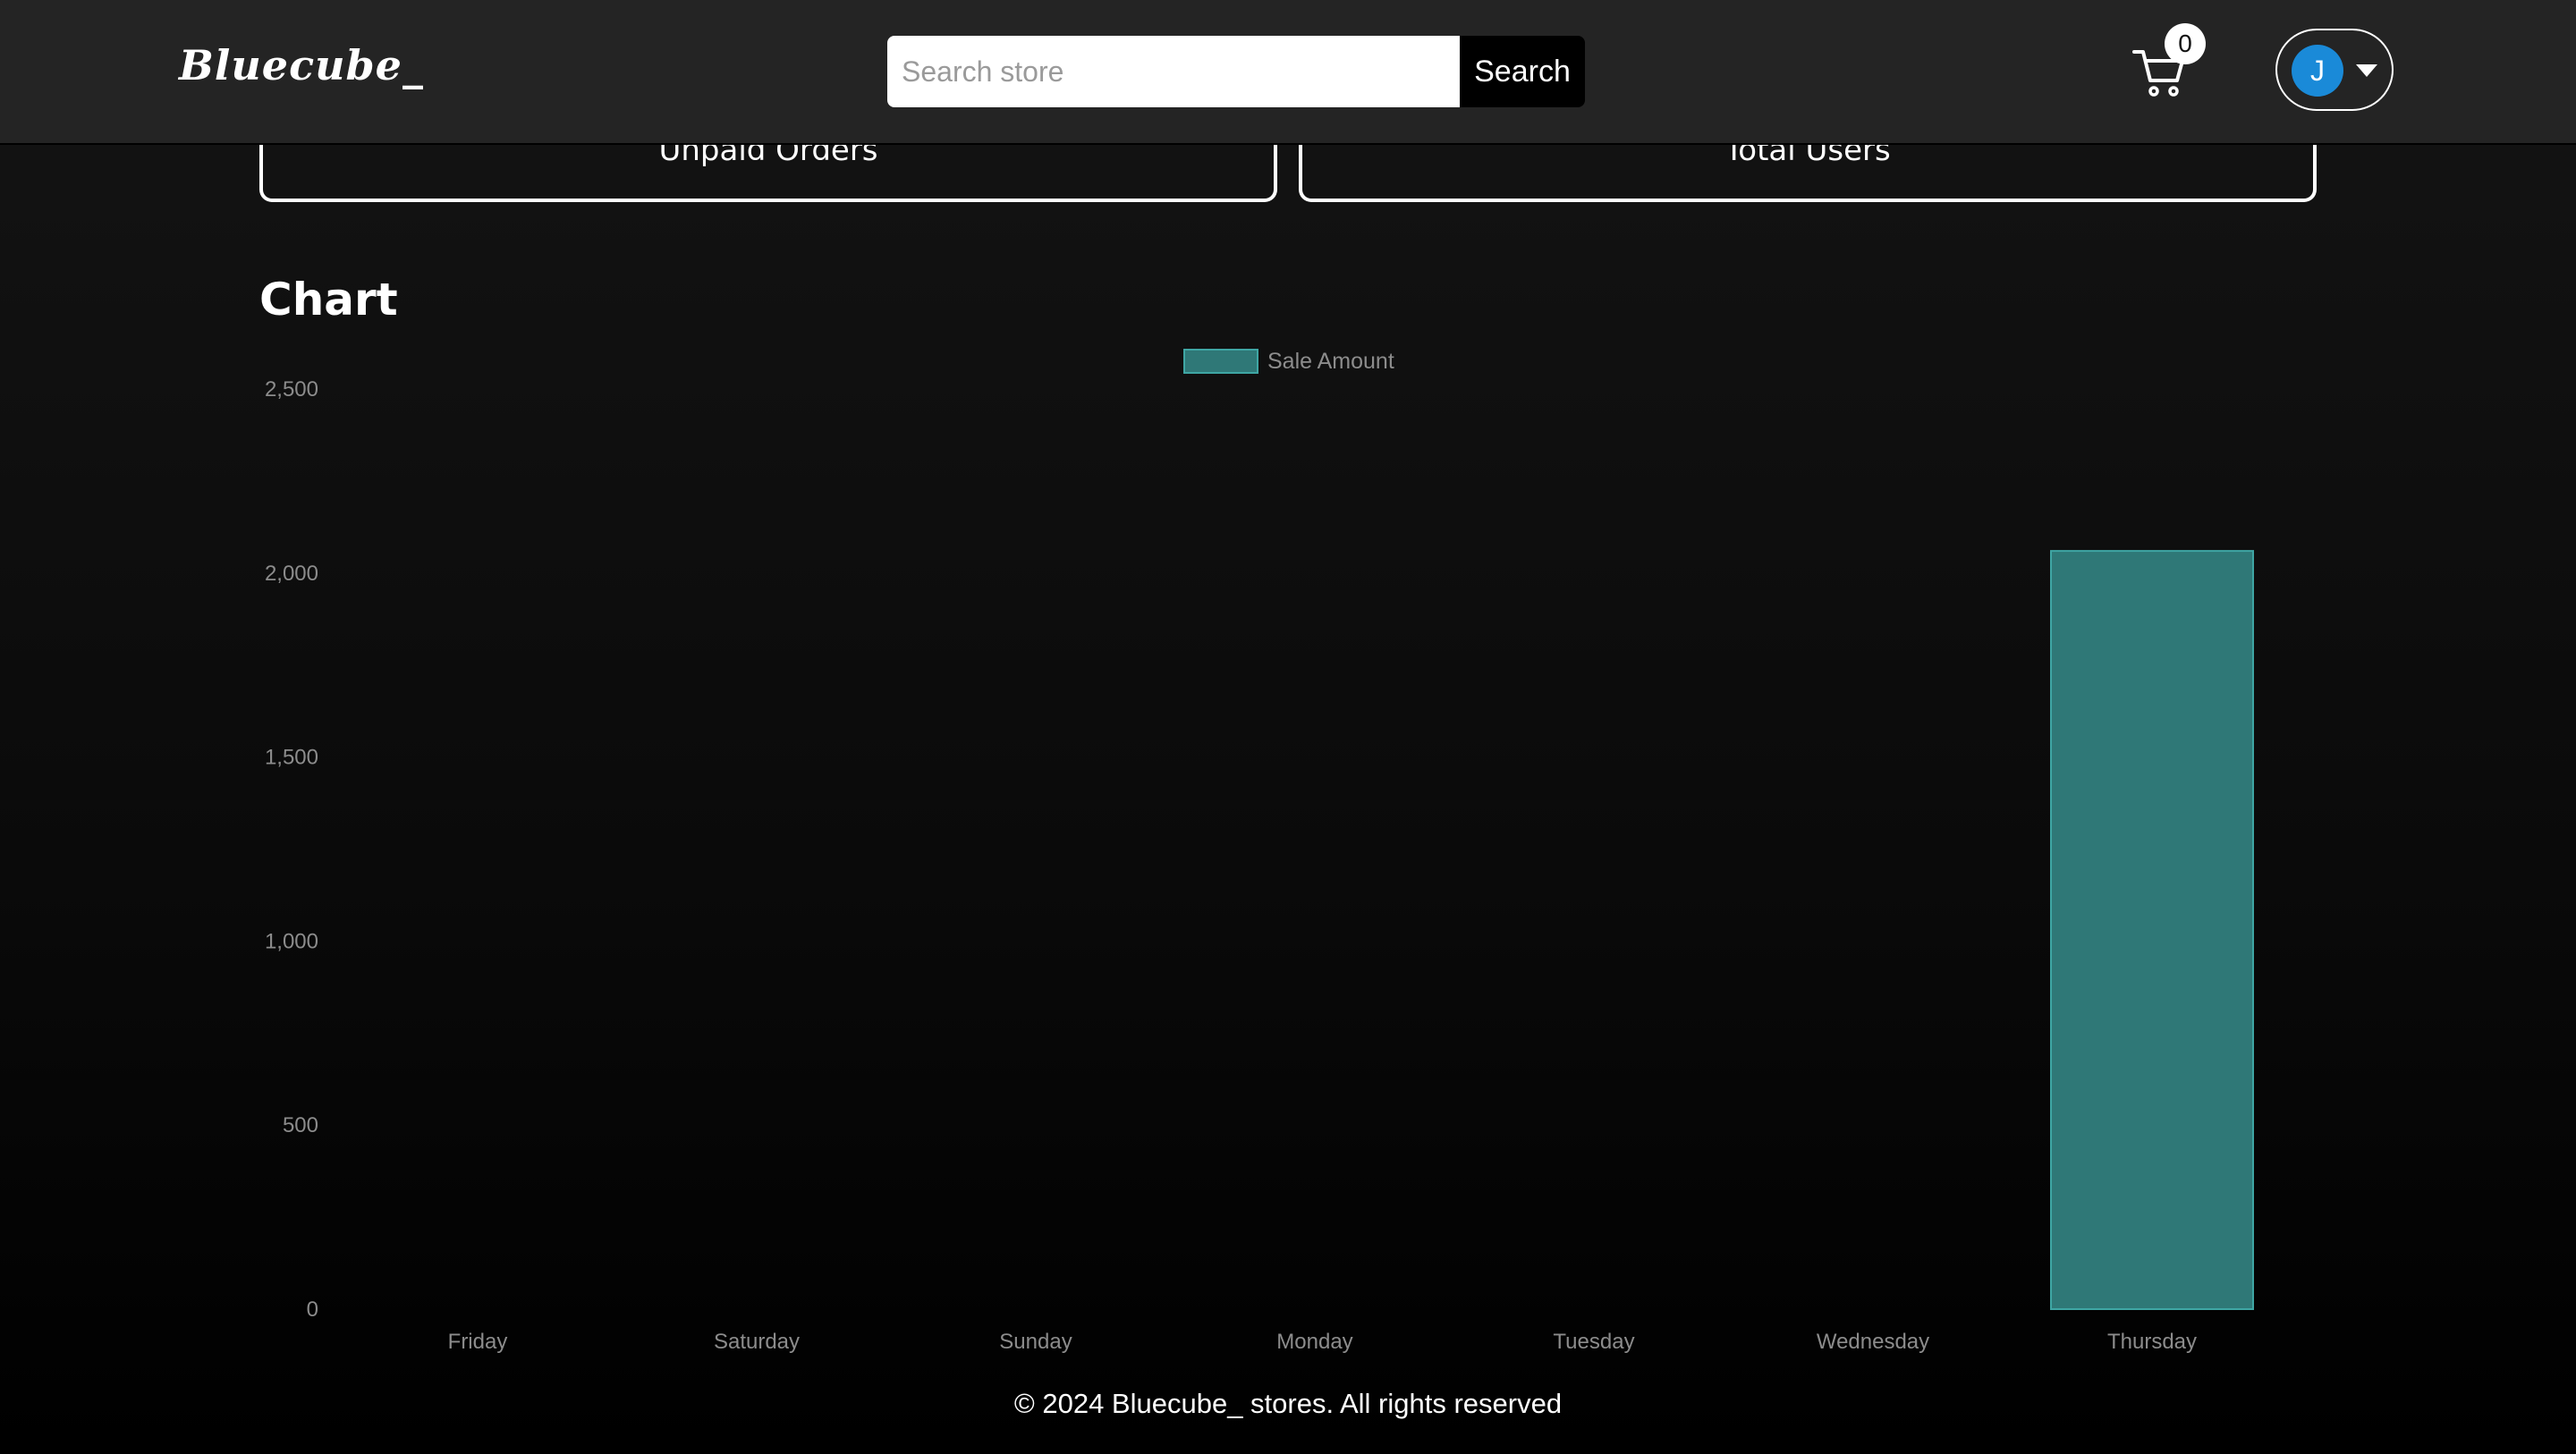 The width and height of the screenshot is (2576, 1454). What do you see at coordinates (1330, 361) in the screenshot?
I see `legend-label: Sale Amount` at bounding box center [1330, 361].